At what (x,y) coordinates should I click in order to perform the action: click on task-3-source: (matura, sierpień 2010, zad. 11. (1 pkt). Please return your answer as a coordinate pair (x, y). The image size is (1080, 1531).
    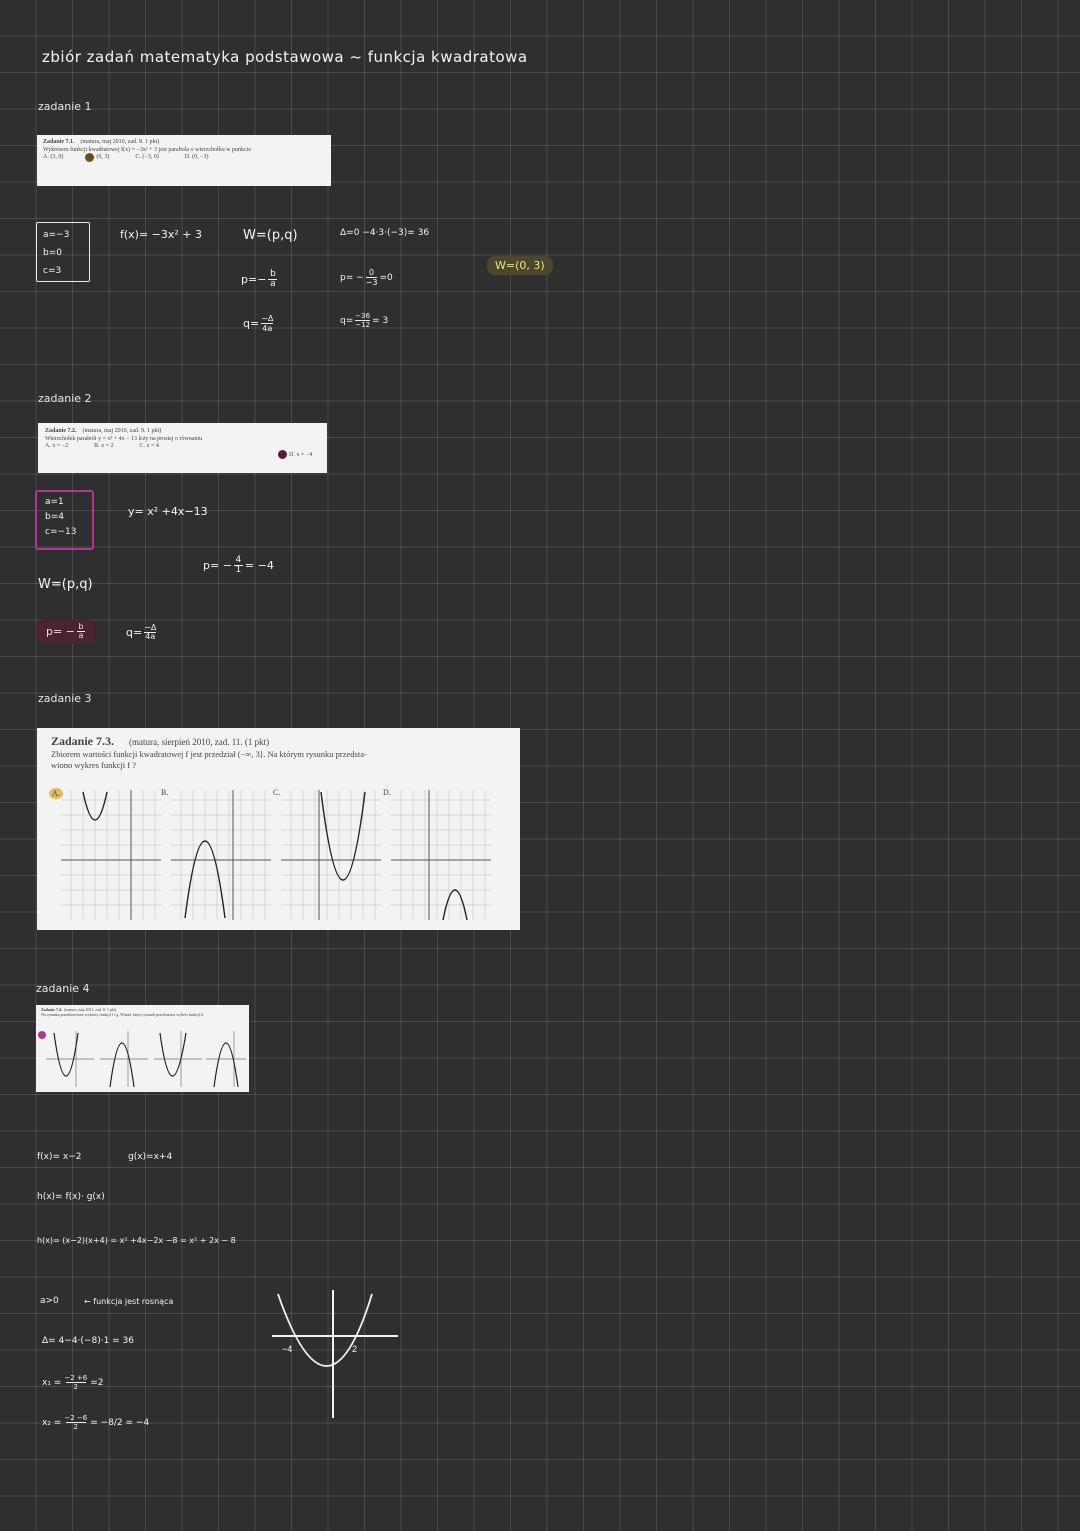
    Looking at the image, I should click on (199, 742).